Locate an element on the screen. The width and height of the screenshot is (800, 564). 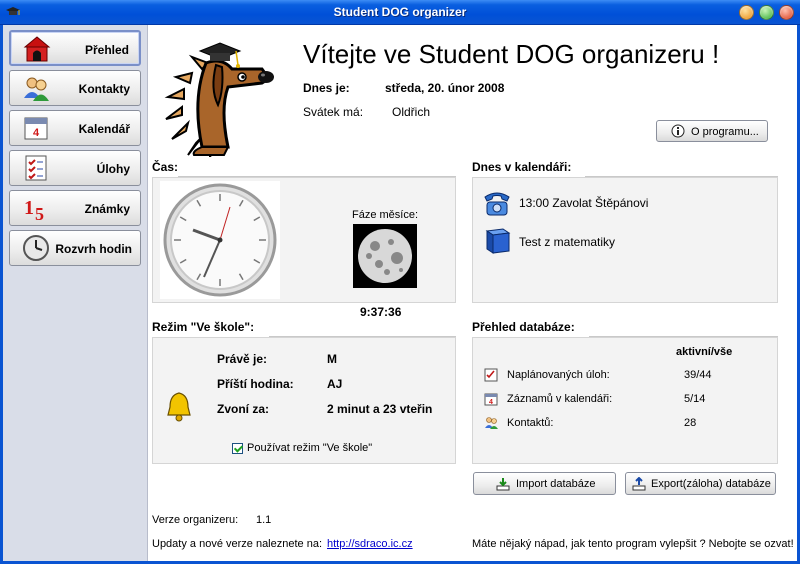
import-database-button: Import databáze is located at coordinates (544, 483).